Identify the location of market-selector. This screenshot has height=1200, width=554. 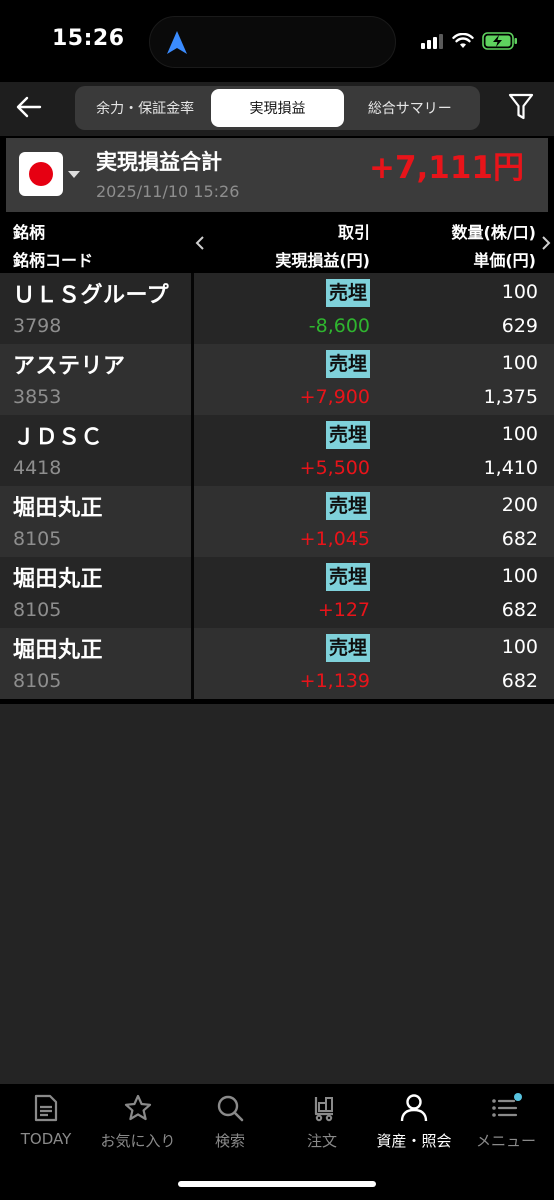
(41, 174).